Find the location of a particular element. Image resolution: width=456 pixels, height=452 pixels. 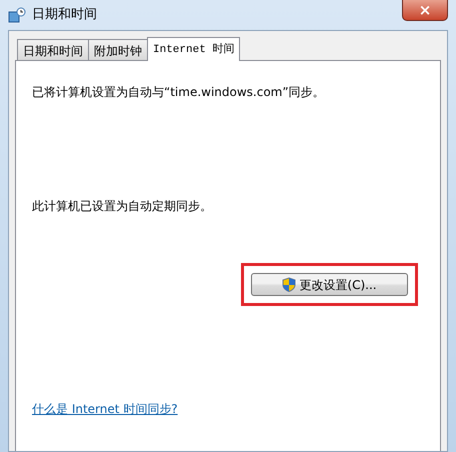

tab: 附加时钟 is located at coordinates (118, 49).